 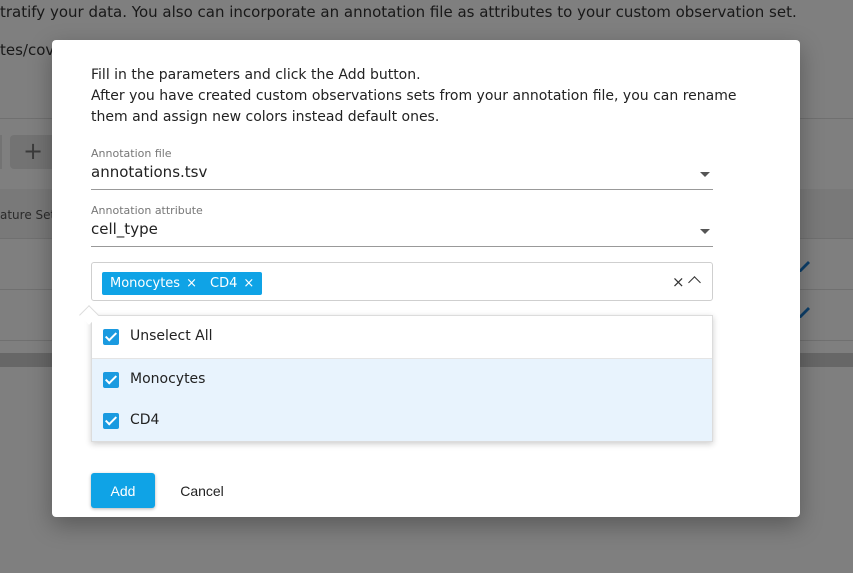 What do you see at coordinates (147, 210) in the screenshot?
I see `annotation-attribute-label: Annotation attribute` at bounding box center [147, 210].